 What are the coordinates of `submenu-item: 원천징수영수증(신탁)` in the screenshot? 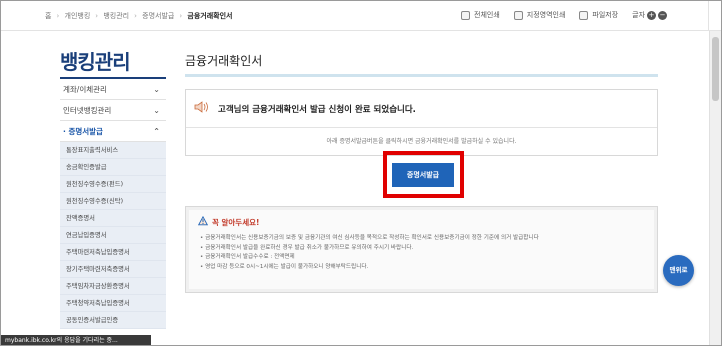 It's located at (113, 201).